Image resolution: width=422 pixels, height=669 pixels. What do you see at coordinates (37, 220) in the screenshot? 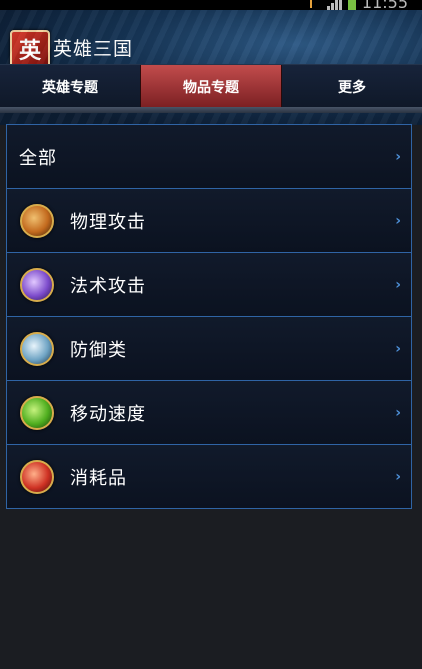
I see `sword-icon` at bounding box center [37, 220].